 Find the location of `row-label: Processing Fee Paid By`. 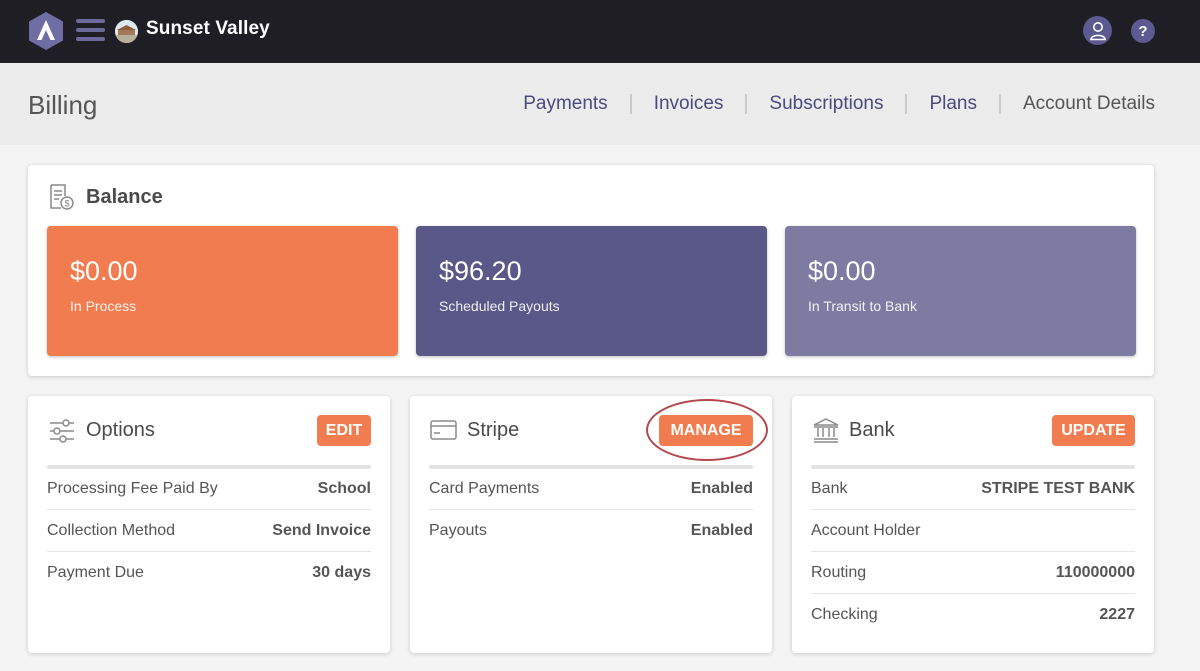

row-label: Processing Fee Paid By is located at coordinates (132, 488).